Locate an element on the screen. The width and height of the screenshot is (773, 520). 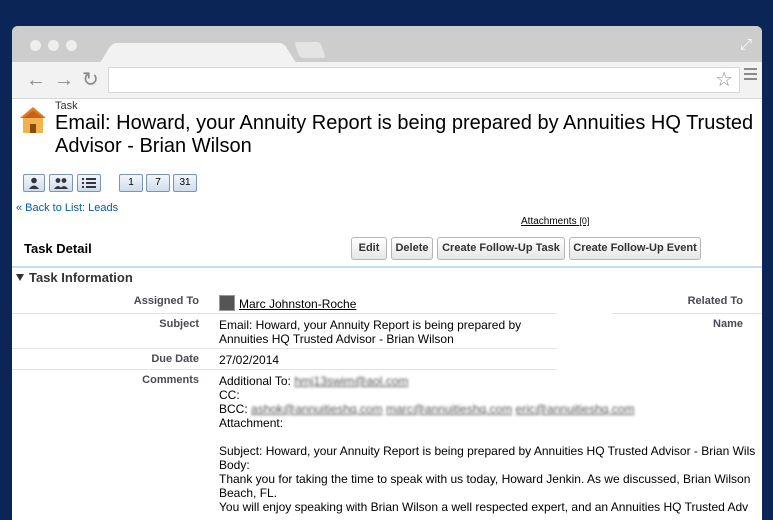
additional-to-email: hmj13swim@aol.com is located at coordinates (351, 381).